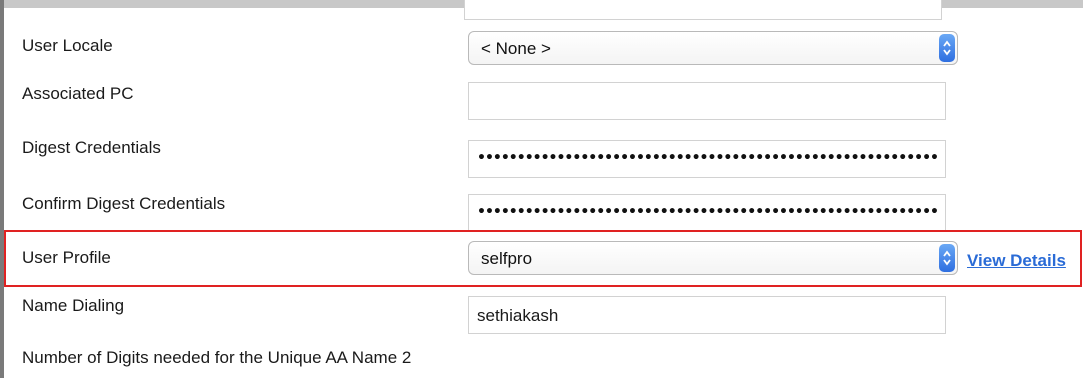 The height and width of the screenshot is (378, 1083). What do you see at coordinates (406, 357) in the screenshot?
I see `unique-aa-digits-value: 2` at bounding box center [406, 357].